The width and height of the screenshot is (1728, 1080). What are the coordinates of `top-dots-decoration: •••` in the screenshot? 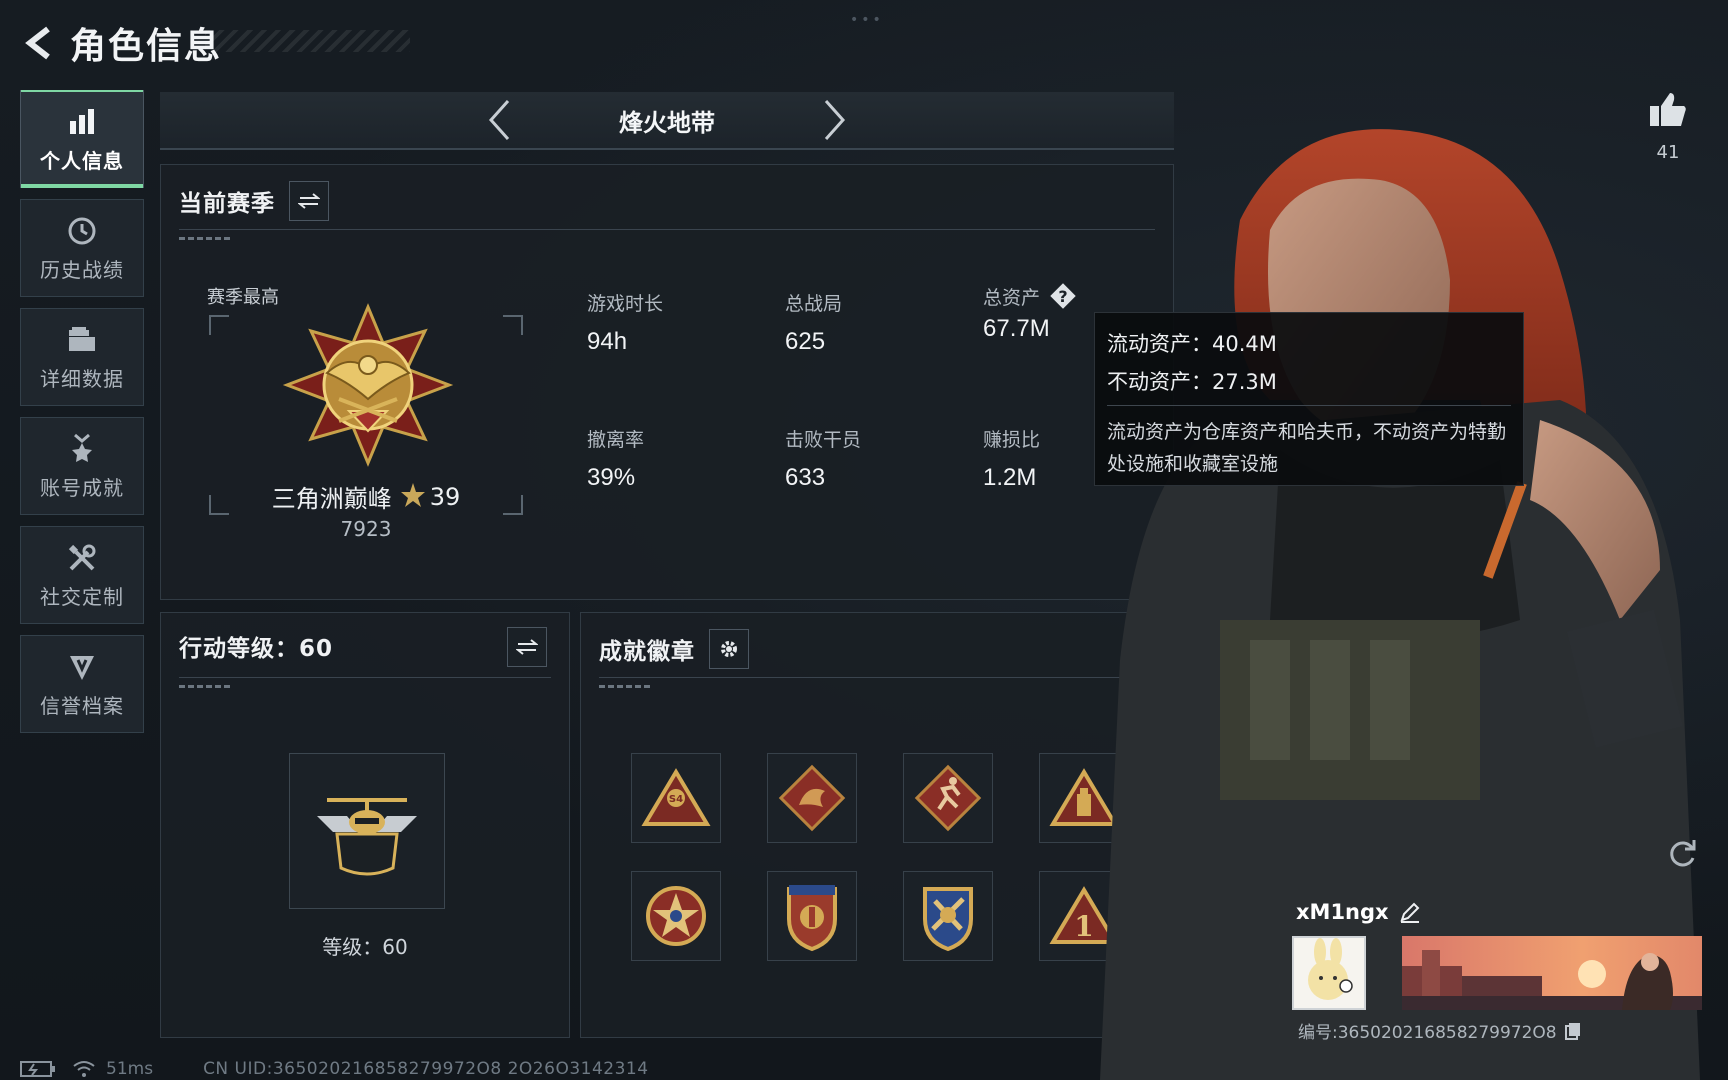 It's located at (867, 20).